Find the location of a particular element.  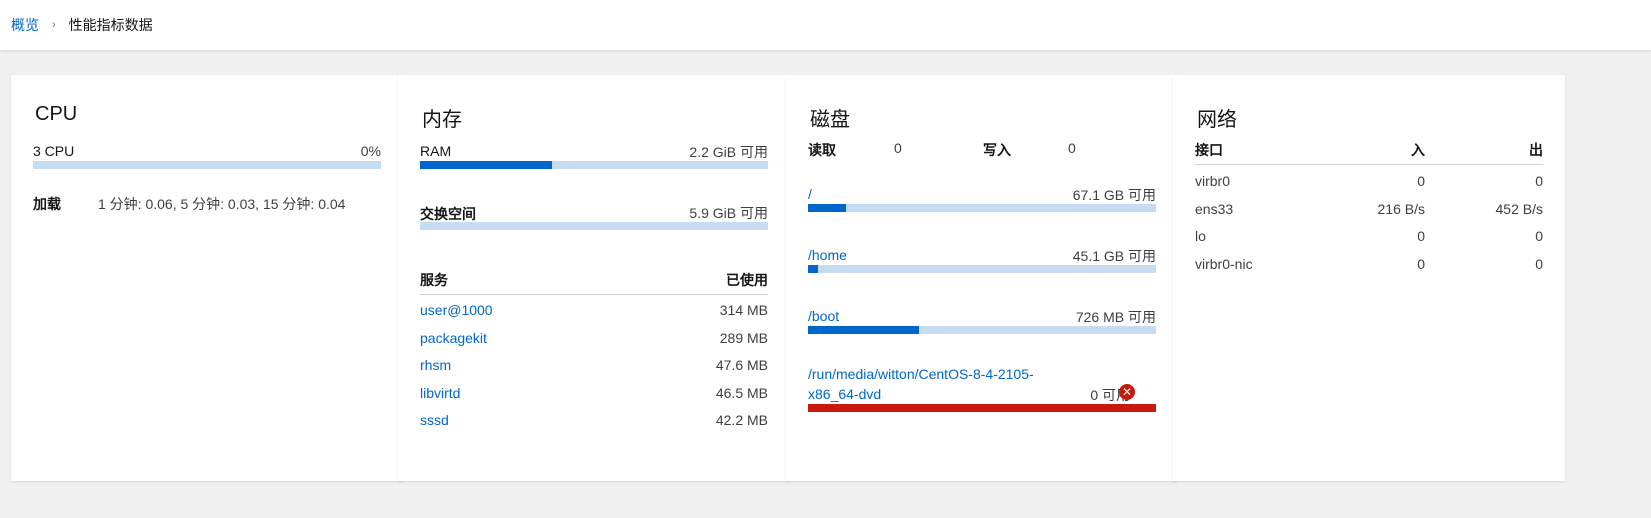

cpu-usage-value: 0% is located at coordinates (370, 151).